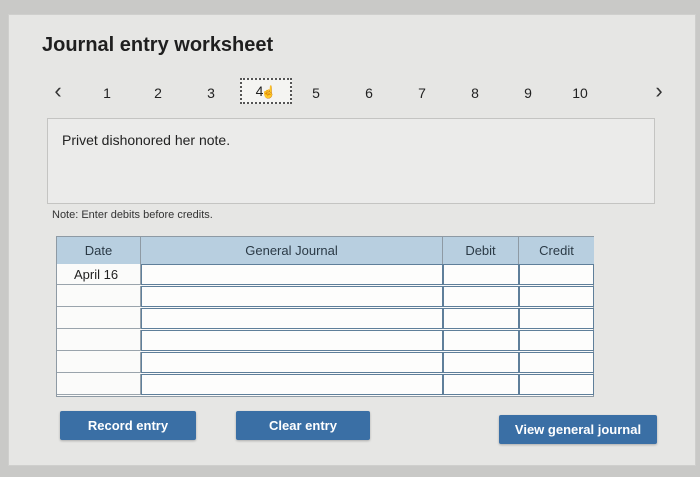  I want to click on clear-entry-button: Clear entry, so click(303, 425).